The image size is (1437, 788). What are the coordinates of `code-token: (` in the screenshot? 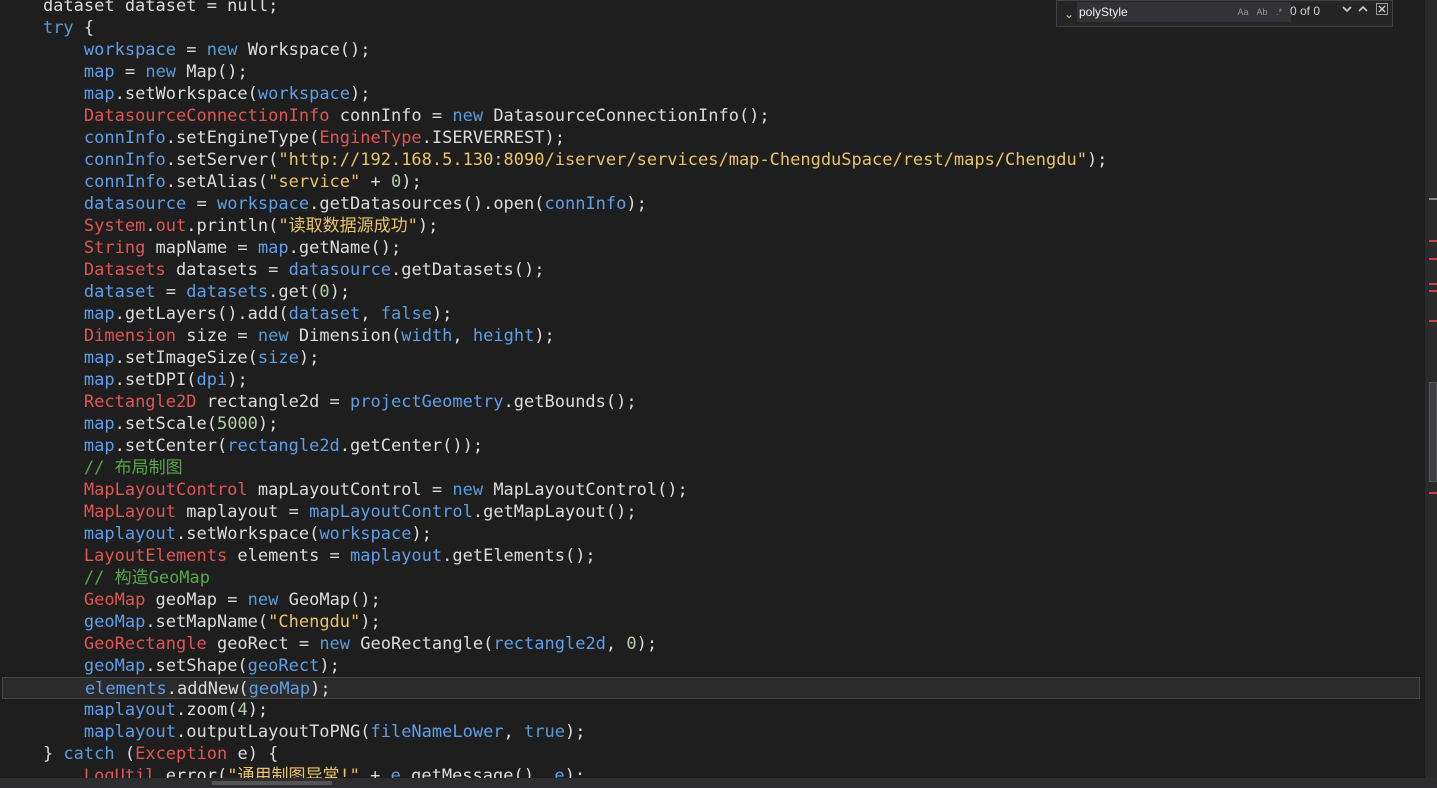 It's located at (125, 754).